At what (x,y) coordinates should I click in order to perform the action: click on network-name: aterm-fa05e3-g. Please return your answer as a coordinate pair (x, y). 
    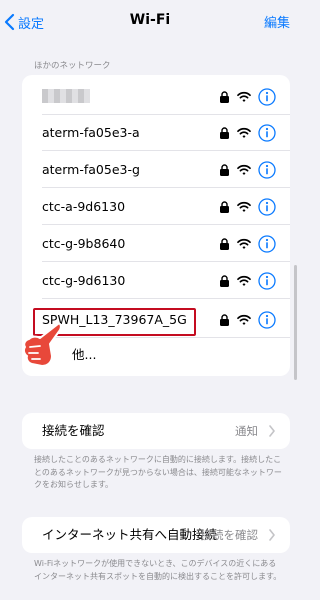
    Looking at the image, I should click on (91, 169).